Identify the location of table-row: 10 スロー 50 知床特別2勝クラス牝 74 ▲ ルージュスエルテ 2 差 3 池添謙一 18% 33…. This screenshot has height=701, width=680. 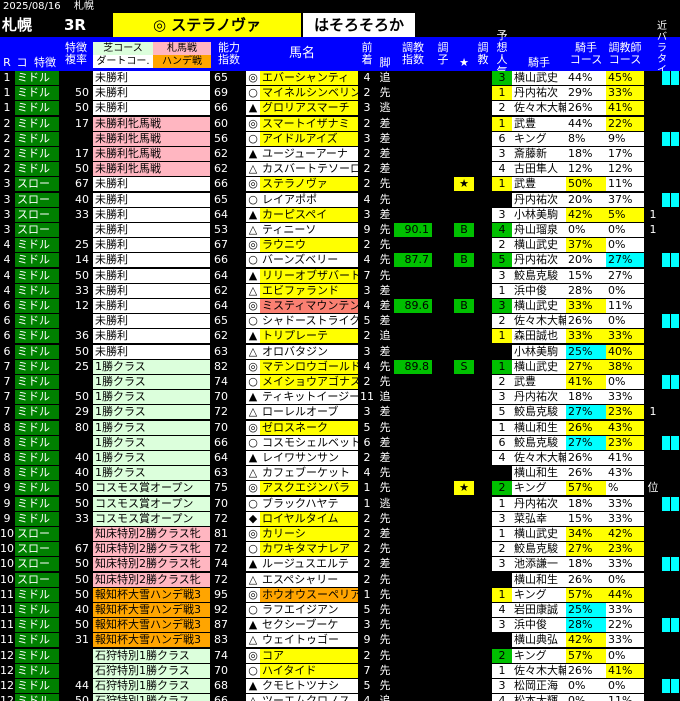
(340, 564).